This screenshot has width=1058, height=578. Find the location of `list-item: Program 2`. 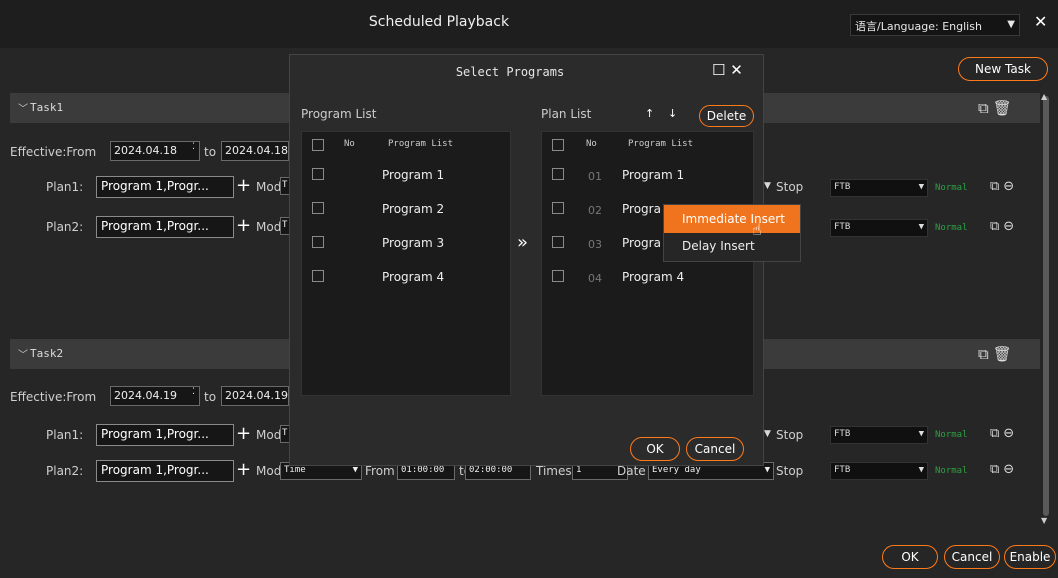

list-item: Program 2 is located at coordinates (406, 217).